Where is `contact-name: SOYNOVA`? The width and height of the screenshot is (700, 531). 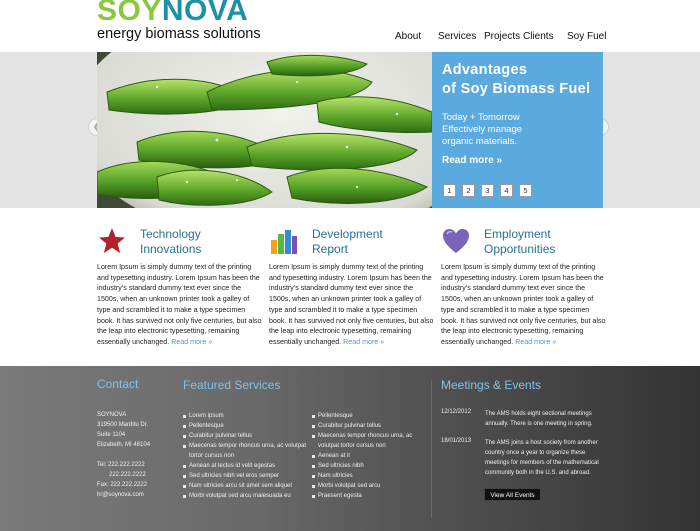
contact-name: SOYNOVA is located at coordinates (112, 415).